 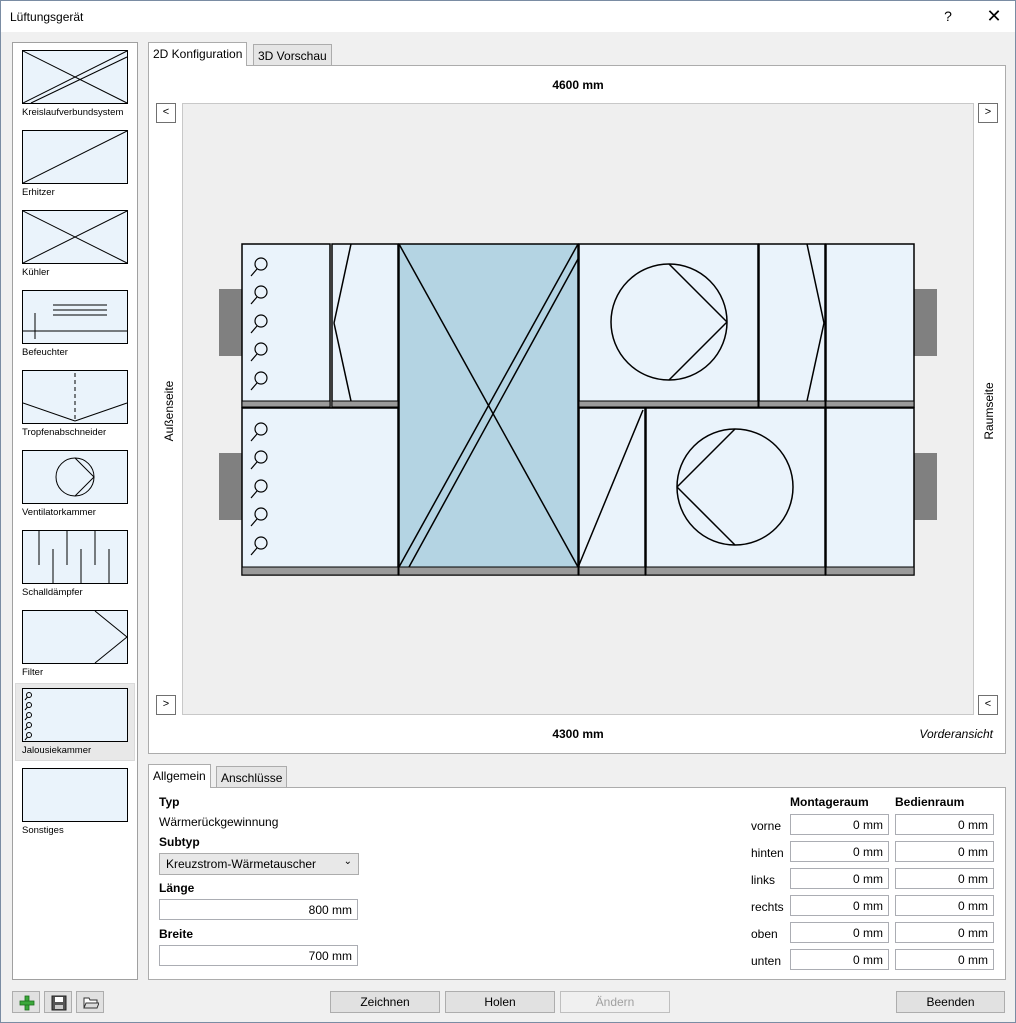 I want to click on montage-vorne-input: 0 mm, so click(x=839, y=824).